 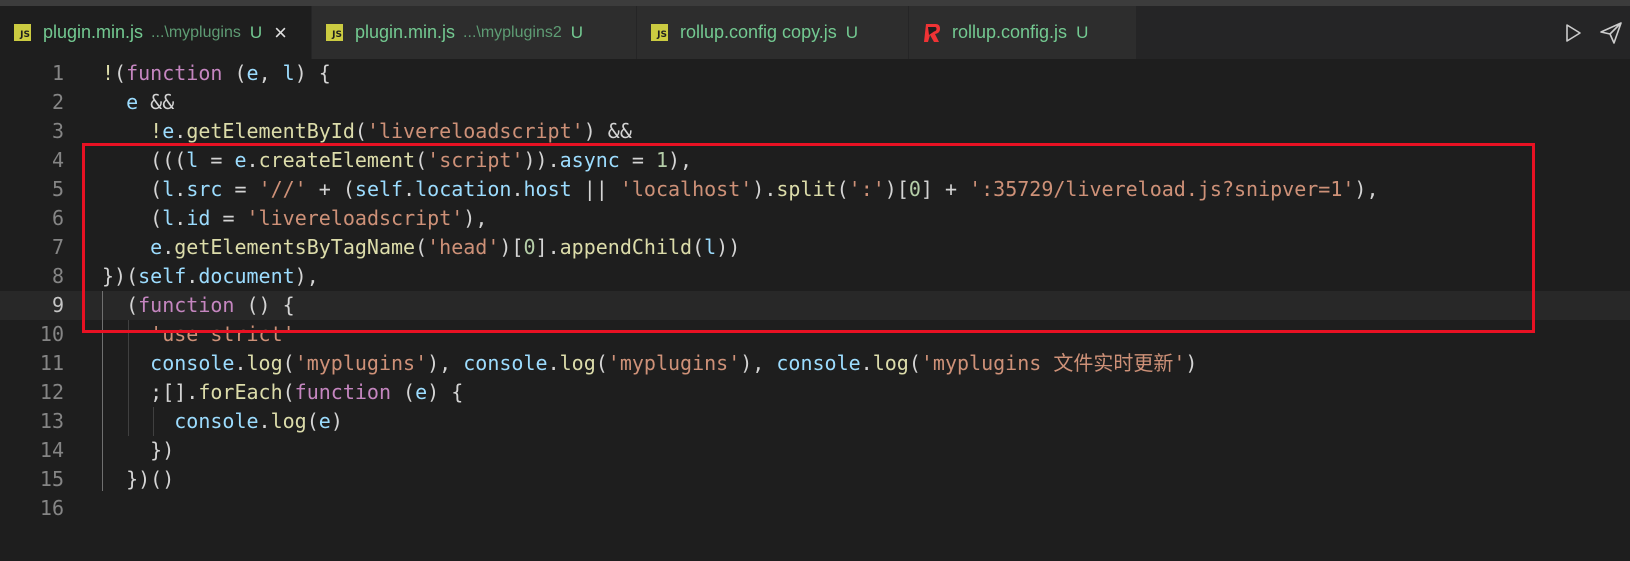 I want to click on code-line: 16, so click(x=815, y=508).